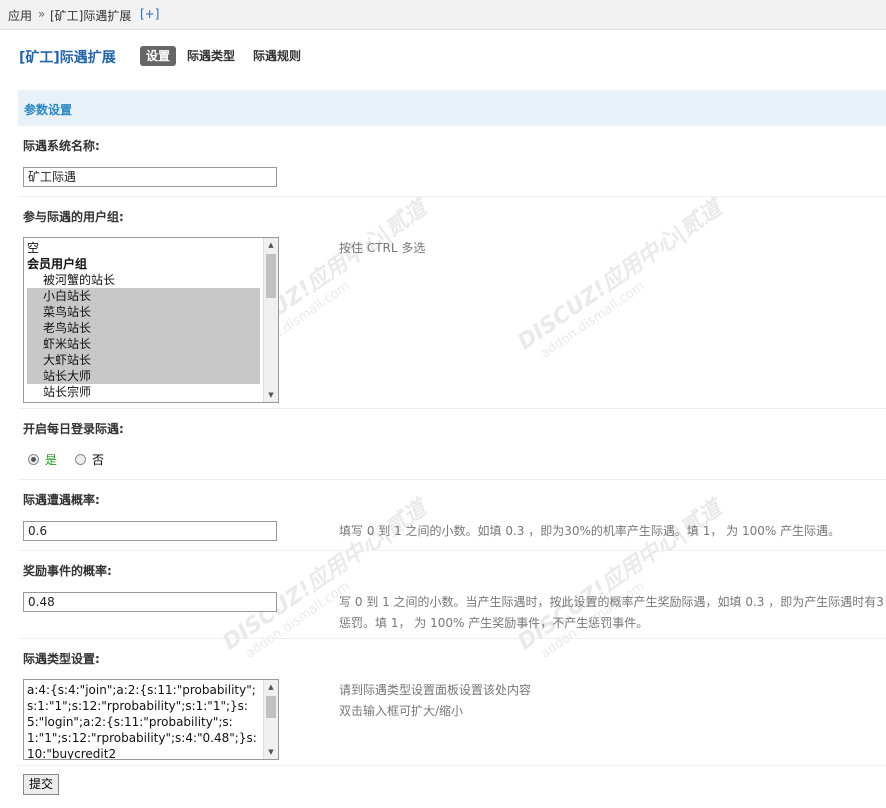 The image size is (886, 808). What do you see at coordinates (67, 571) in the screenshot?
I see `reward-probability-label: 奖励事件的概率:` at bounding box center [67, 571].